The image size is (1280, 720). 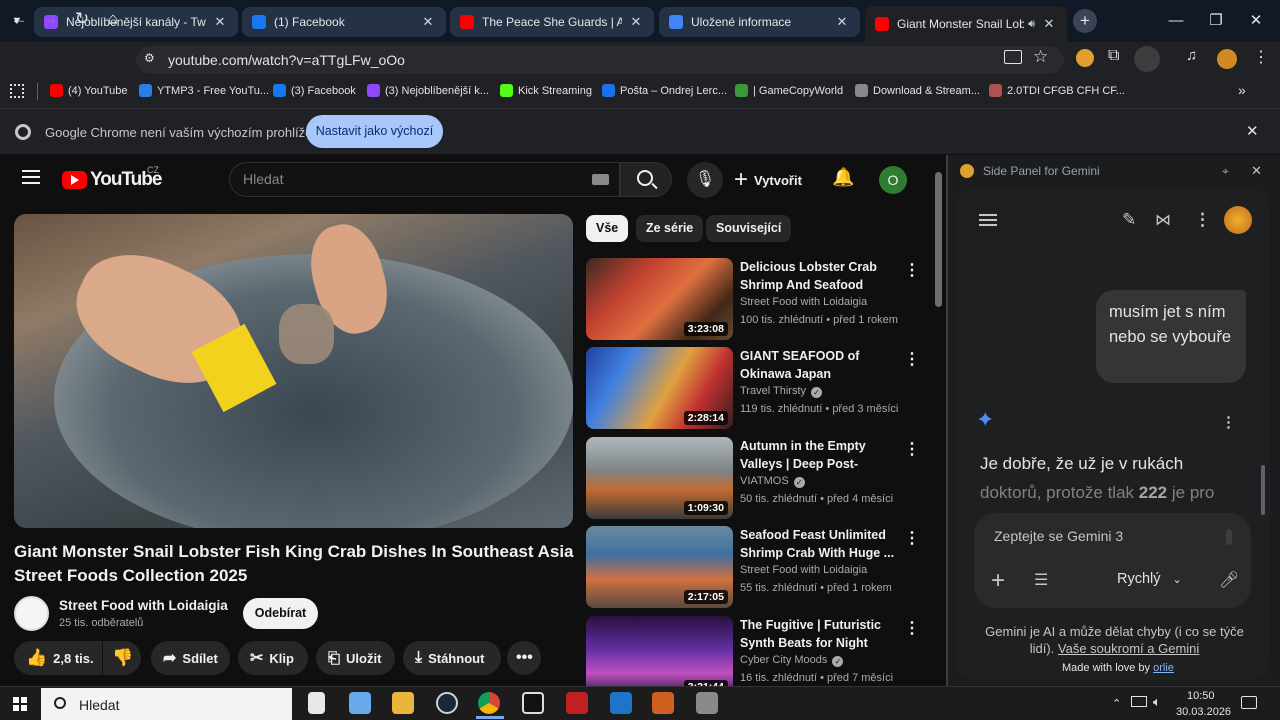 What do you see at coordinates (82, 19) in the screenshot?
I see `reload-button: ↻` at bounding box center [82, 19].